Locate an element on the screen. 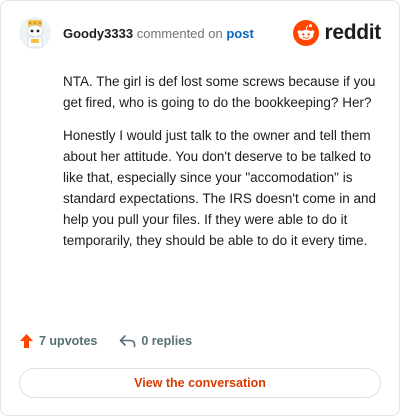 This screenshot has height=416, width=400. reddit-brand: reddit is located at coordinates (337, 33).